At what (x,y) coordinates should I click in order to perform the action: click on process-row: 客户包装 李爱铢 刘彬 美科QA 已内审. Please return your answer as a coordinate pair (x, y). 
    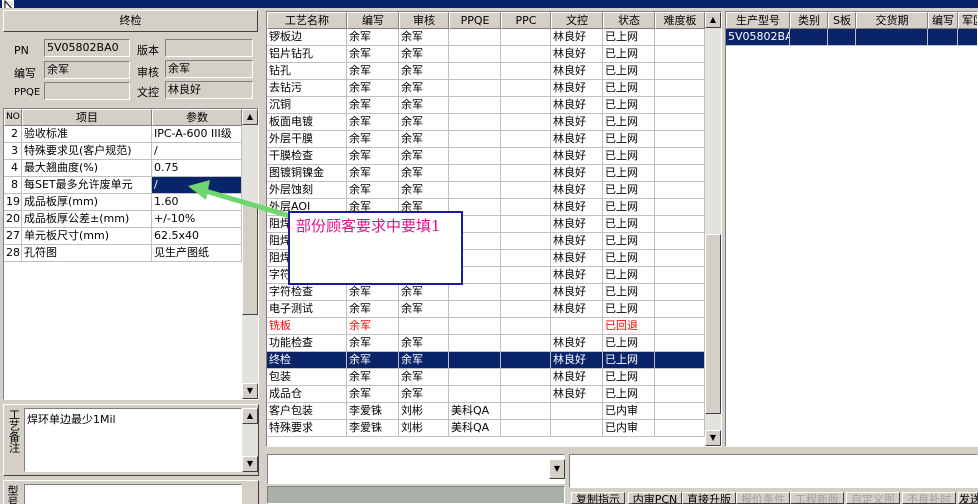
    Looking at the image, I should click on (486, 411).